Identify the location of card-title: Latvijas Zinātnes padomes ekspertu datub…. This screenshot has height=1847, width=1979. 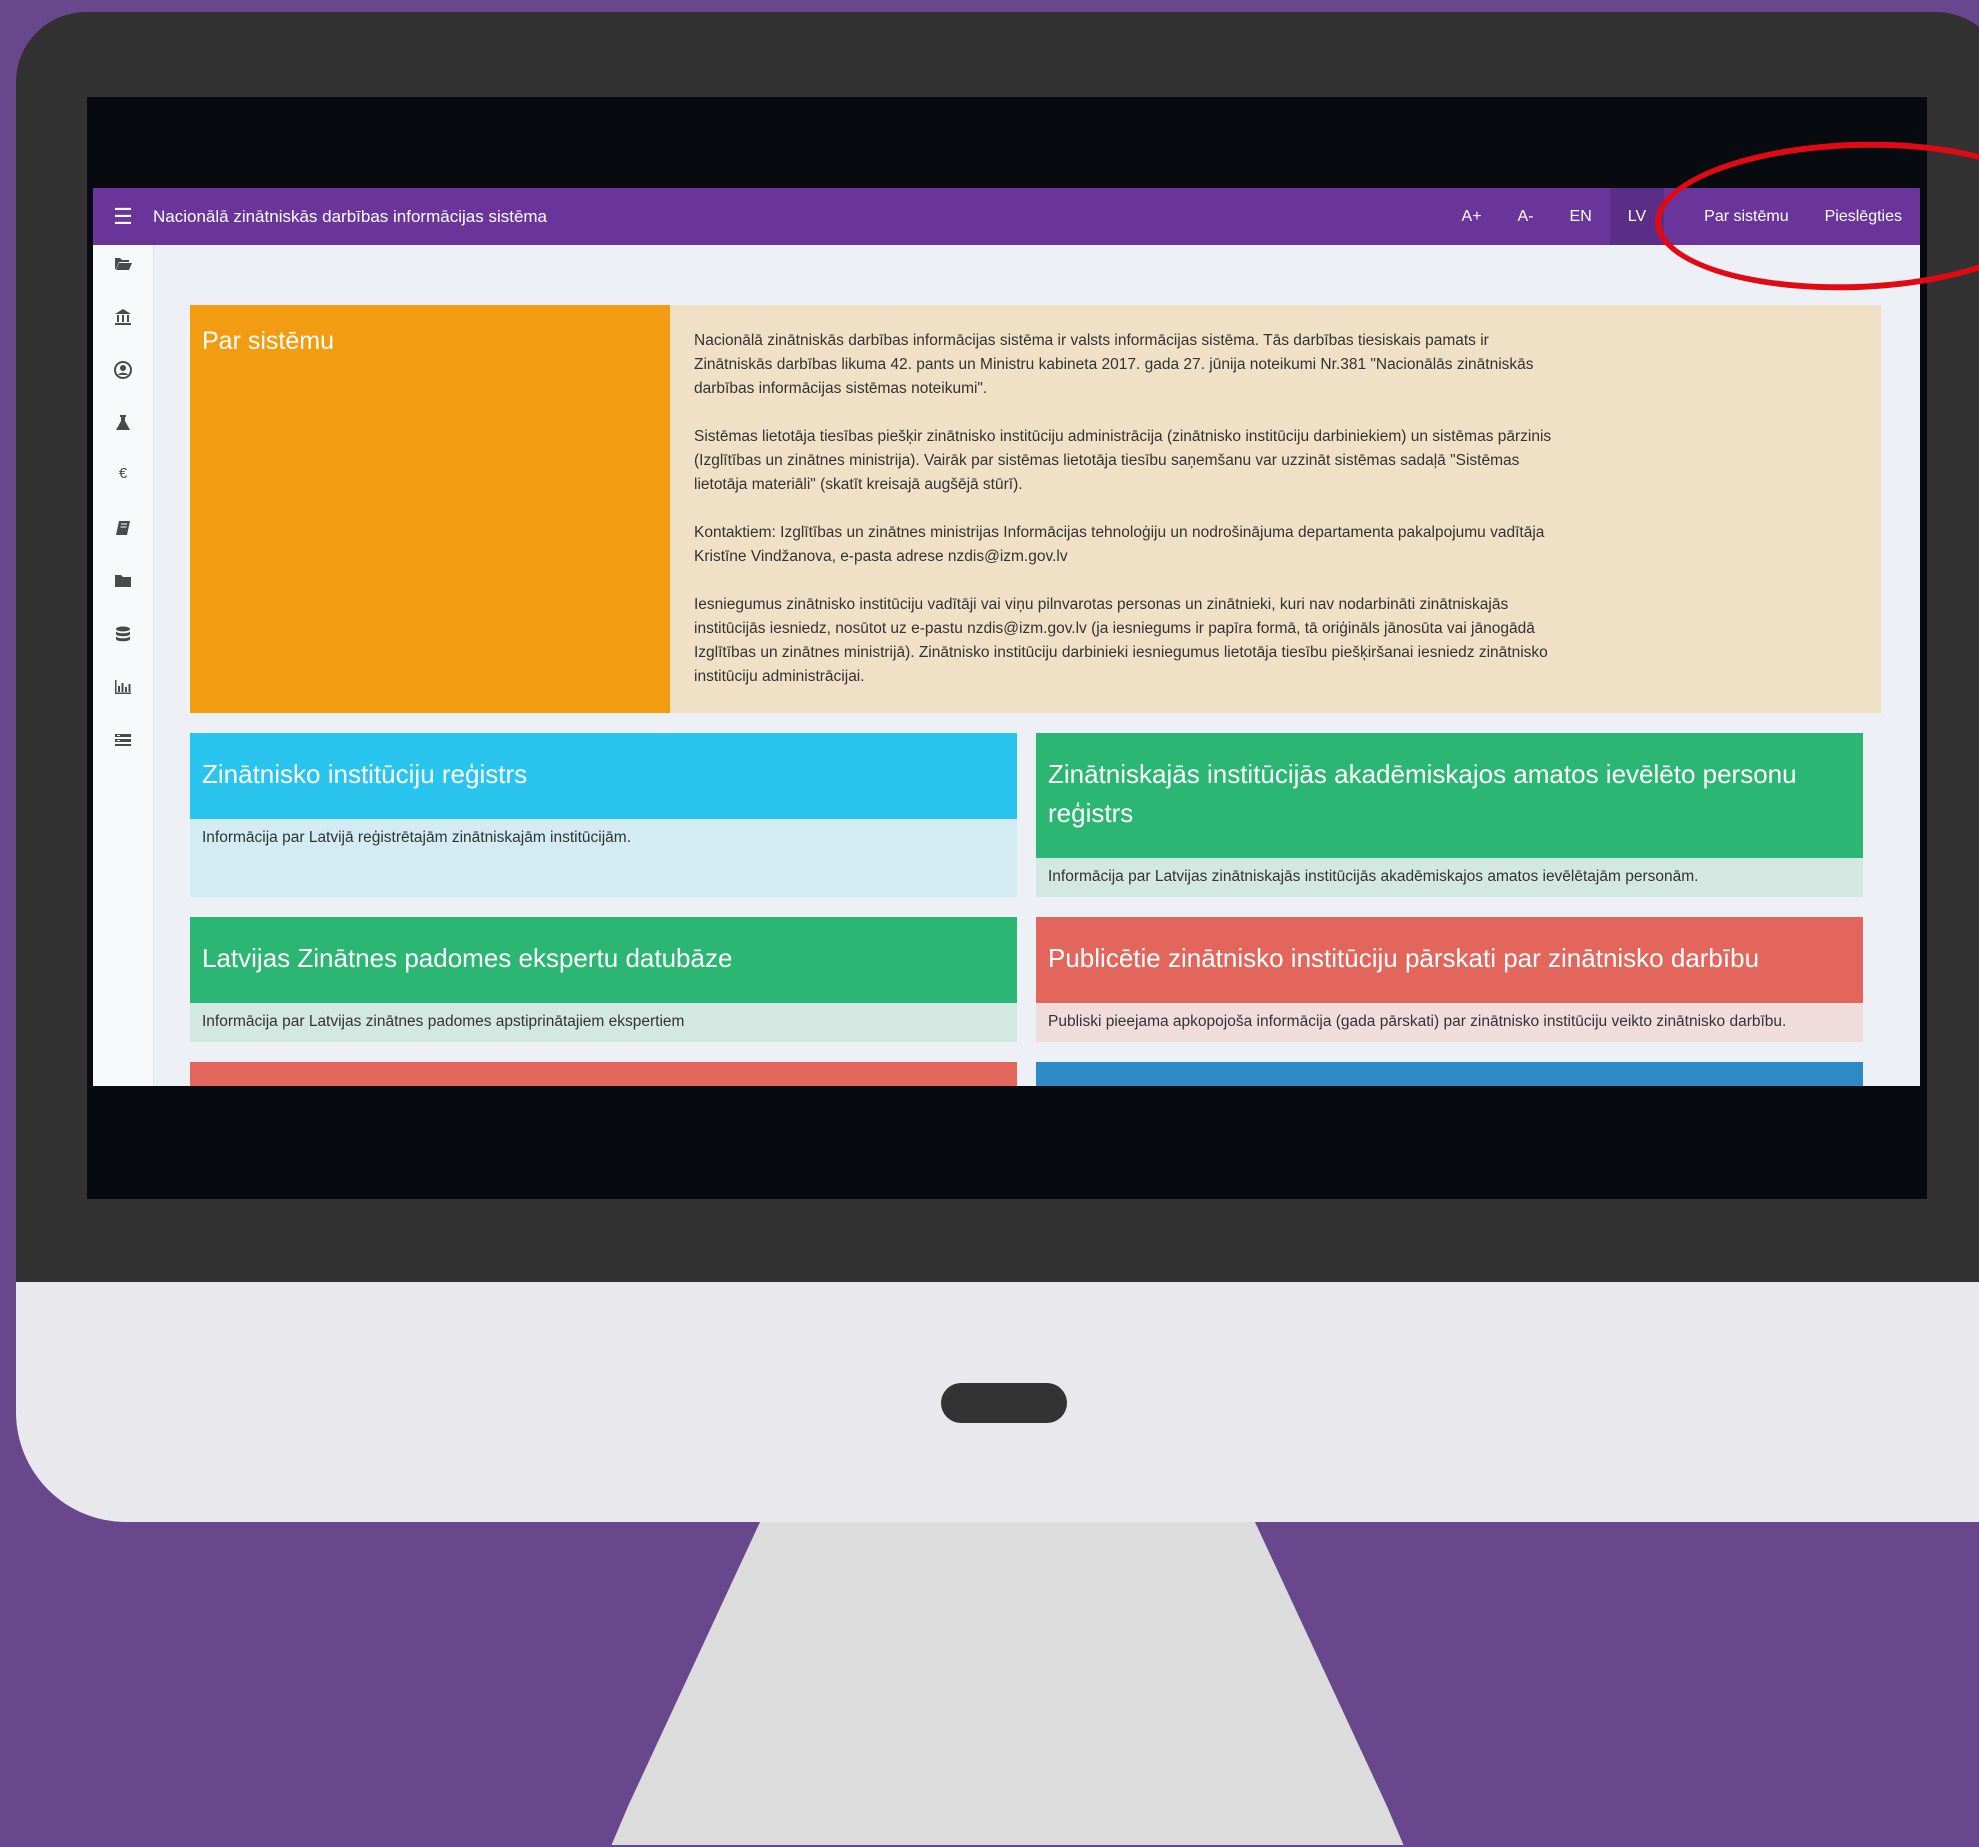
(603, 960).